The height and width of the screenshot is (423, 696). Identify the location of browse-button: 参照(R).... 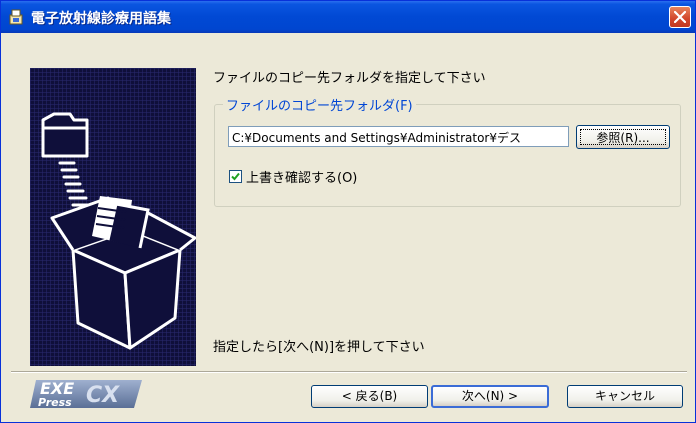
(623, 137).